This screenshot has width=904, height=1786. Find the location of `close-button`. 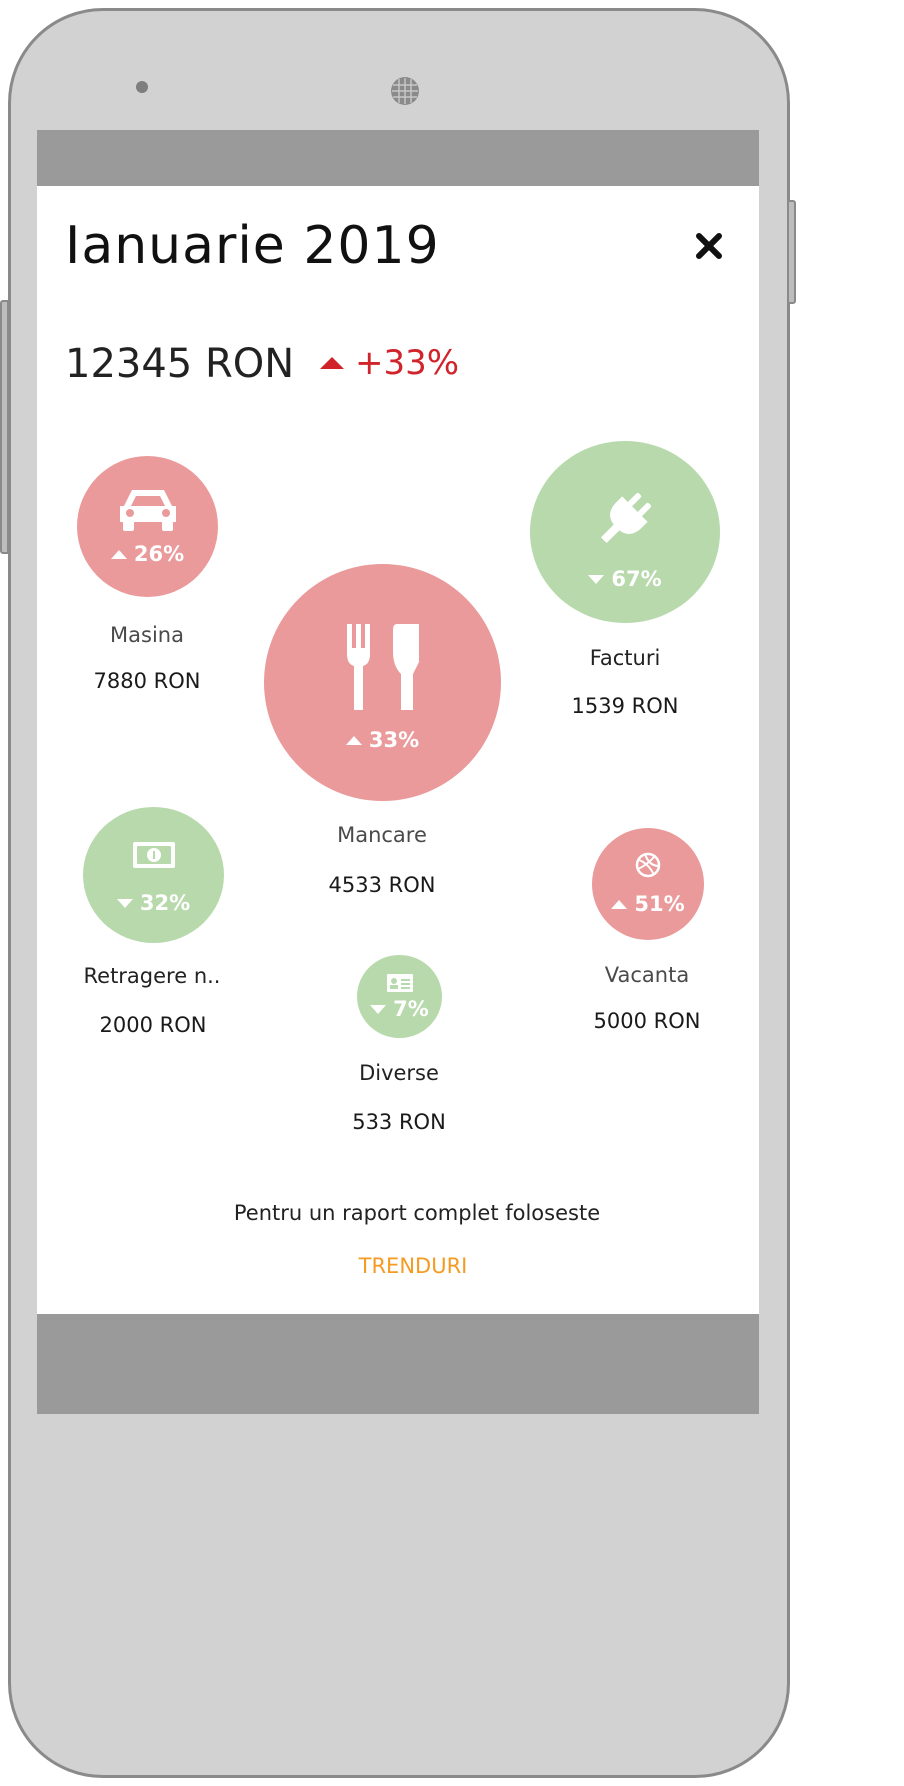

close-button is located at coordinates (709, 246).